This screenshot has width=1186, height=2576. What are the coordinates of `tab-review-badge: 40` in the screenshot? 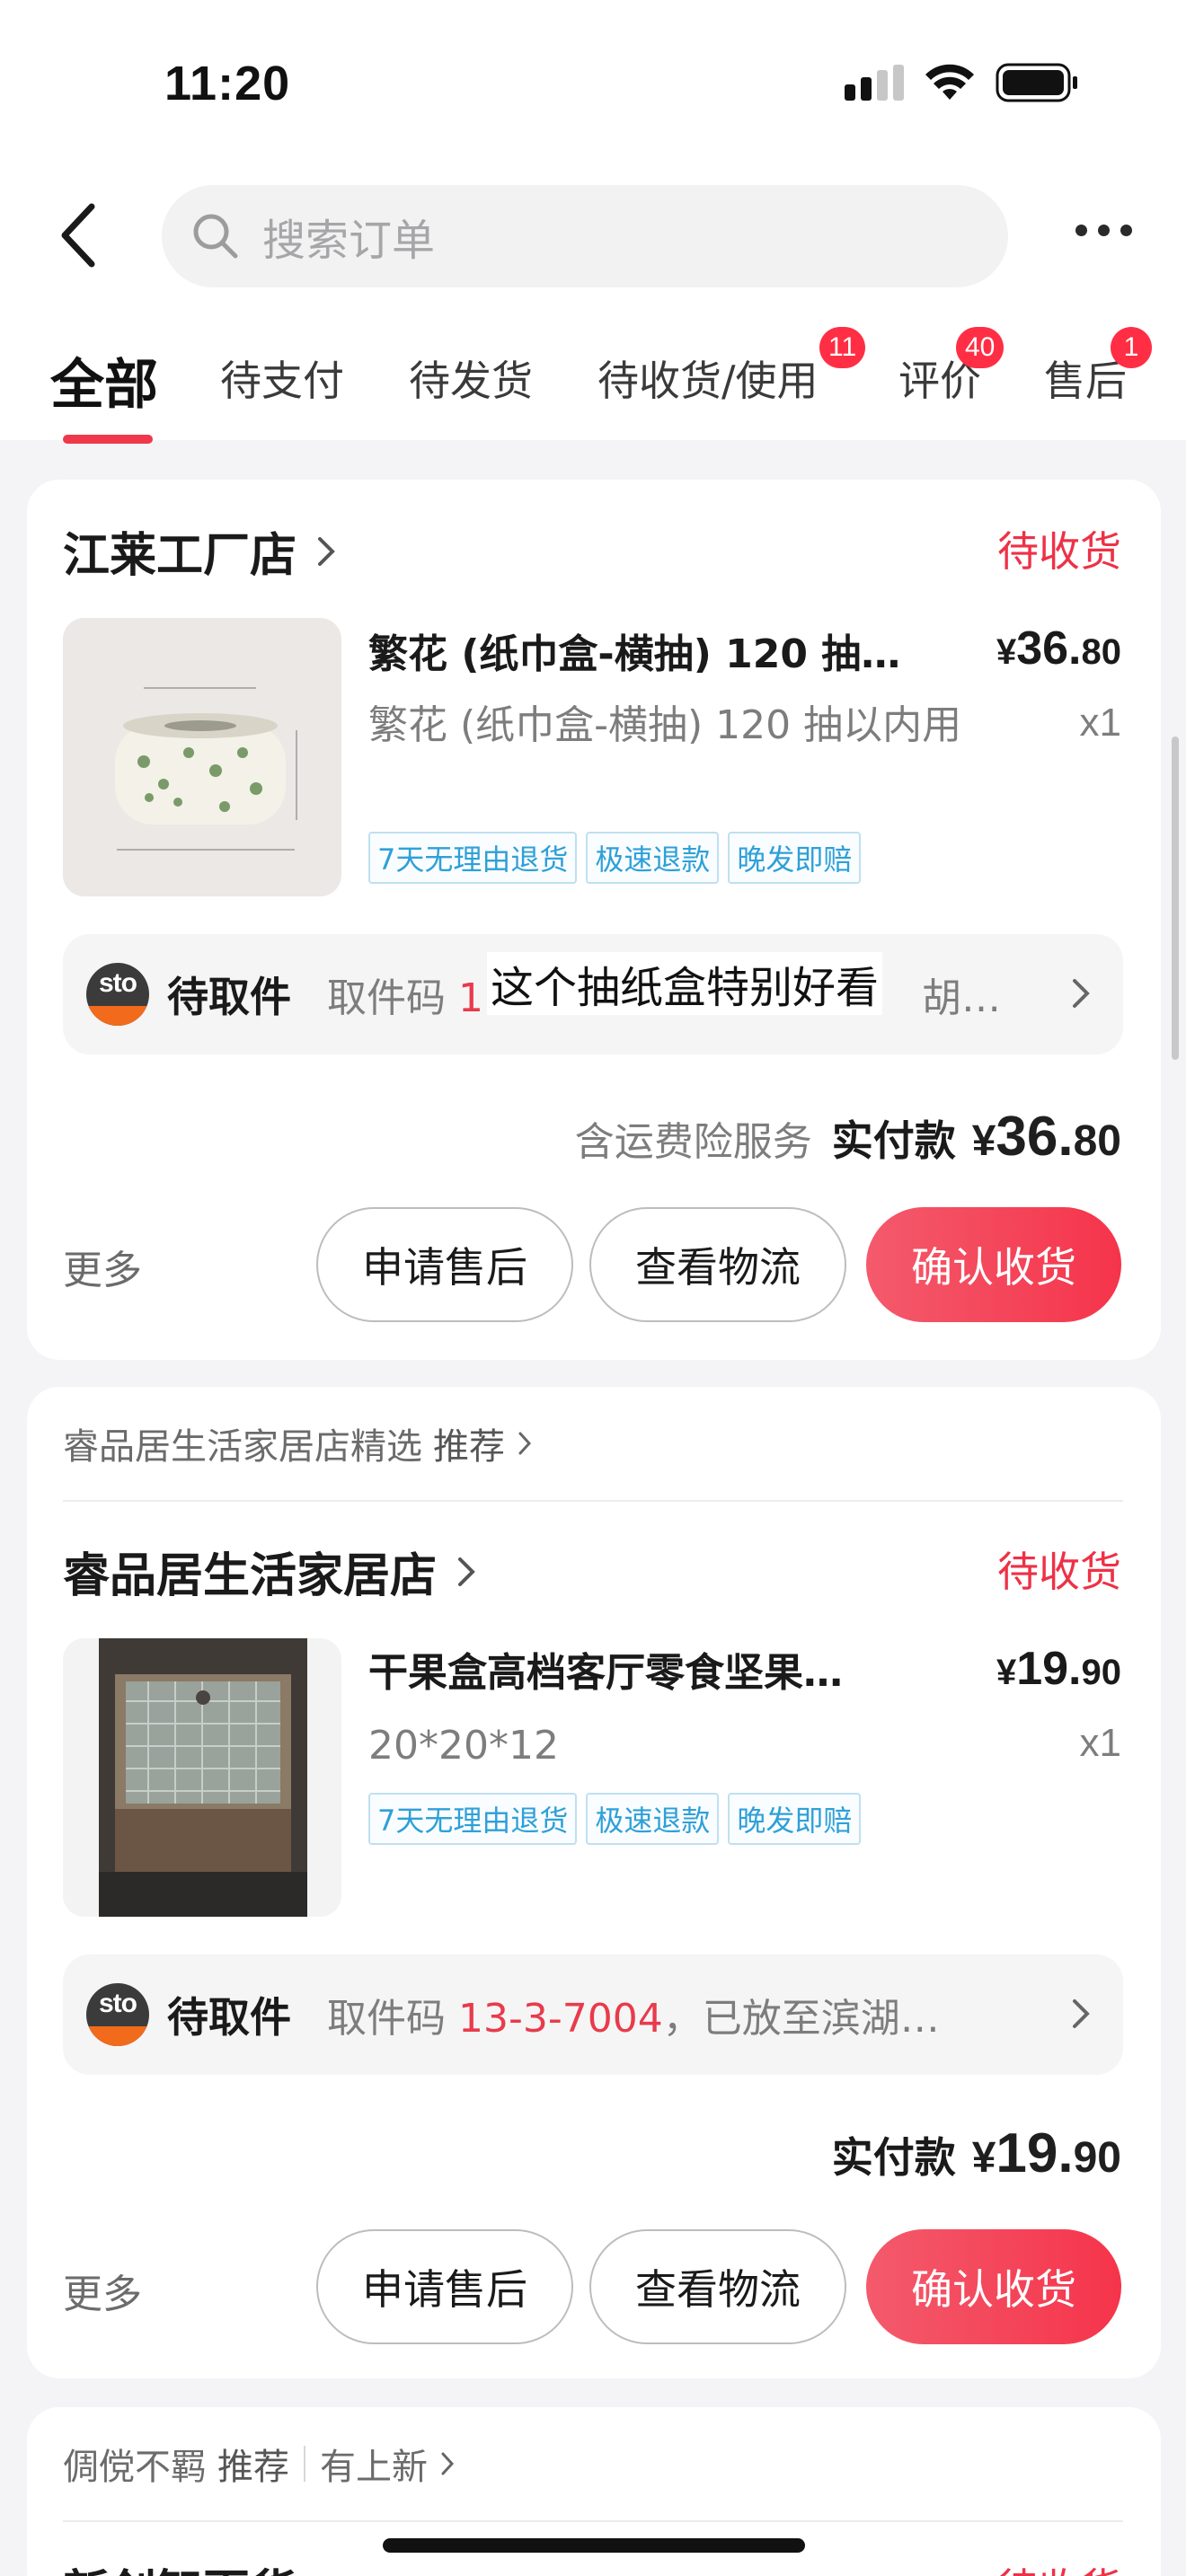 It's located at (980, 347).